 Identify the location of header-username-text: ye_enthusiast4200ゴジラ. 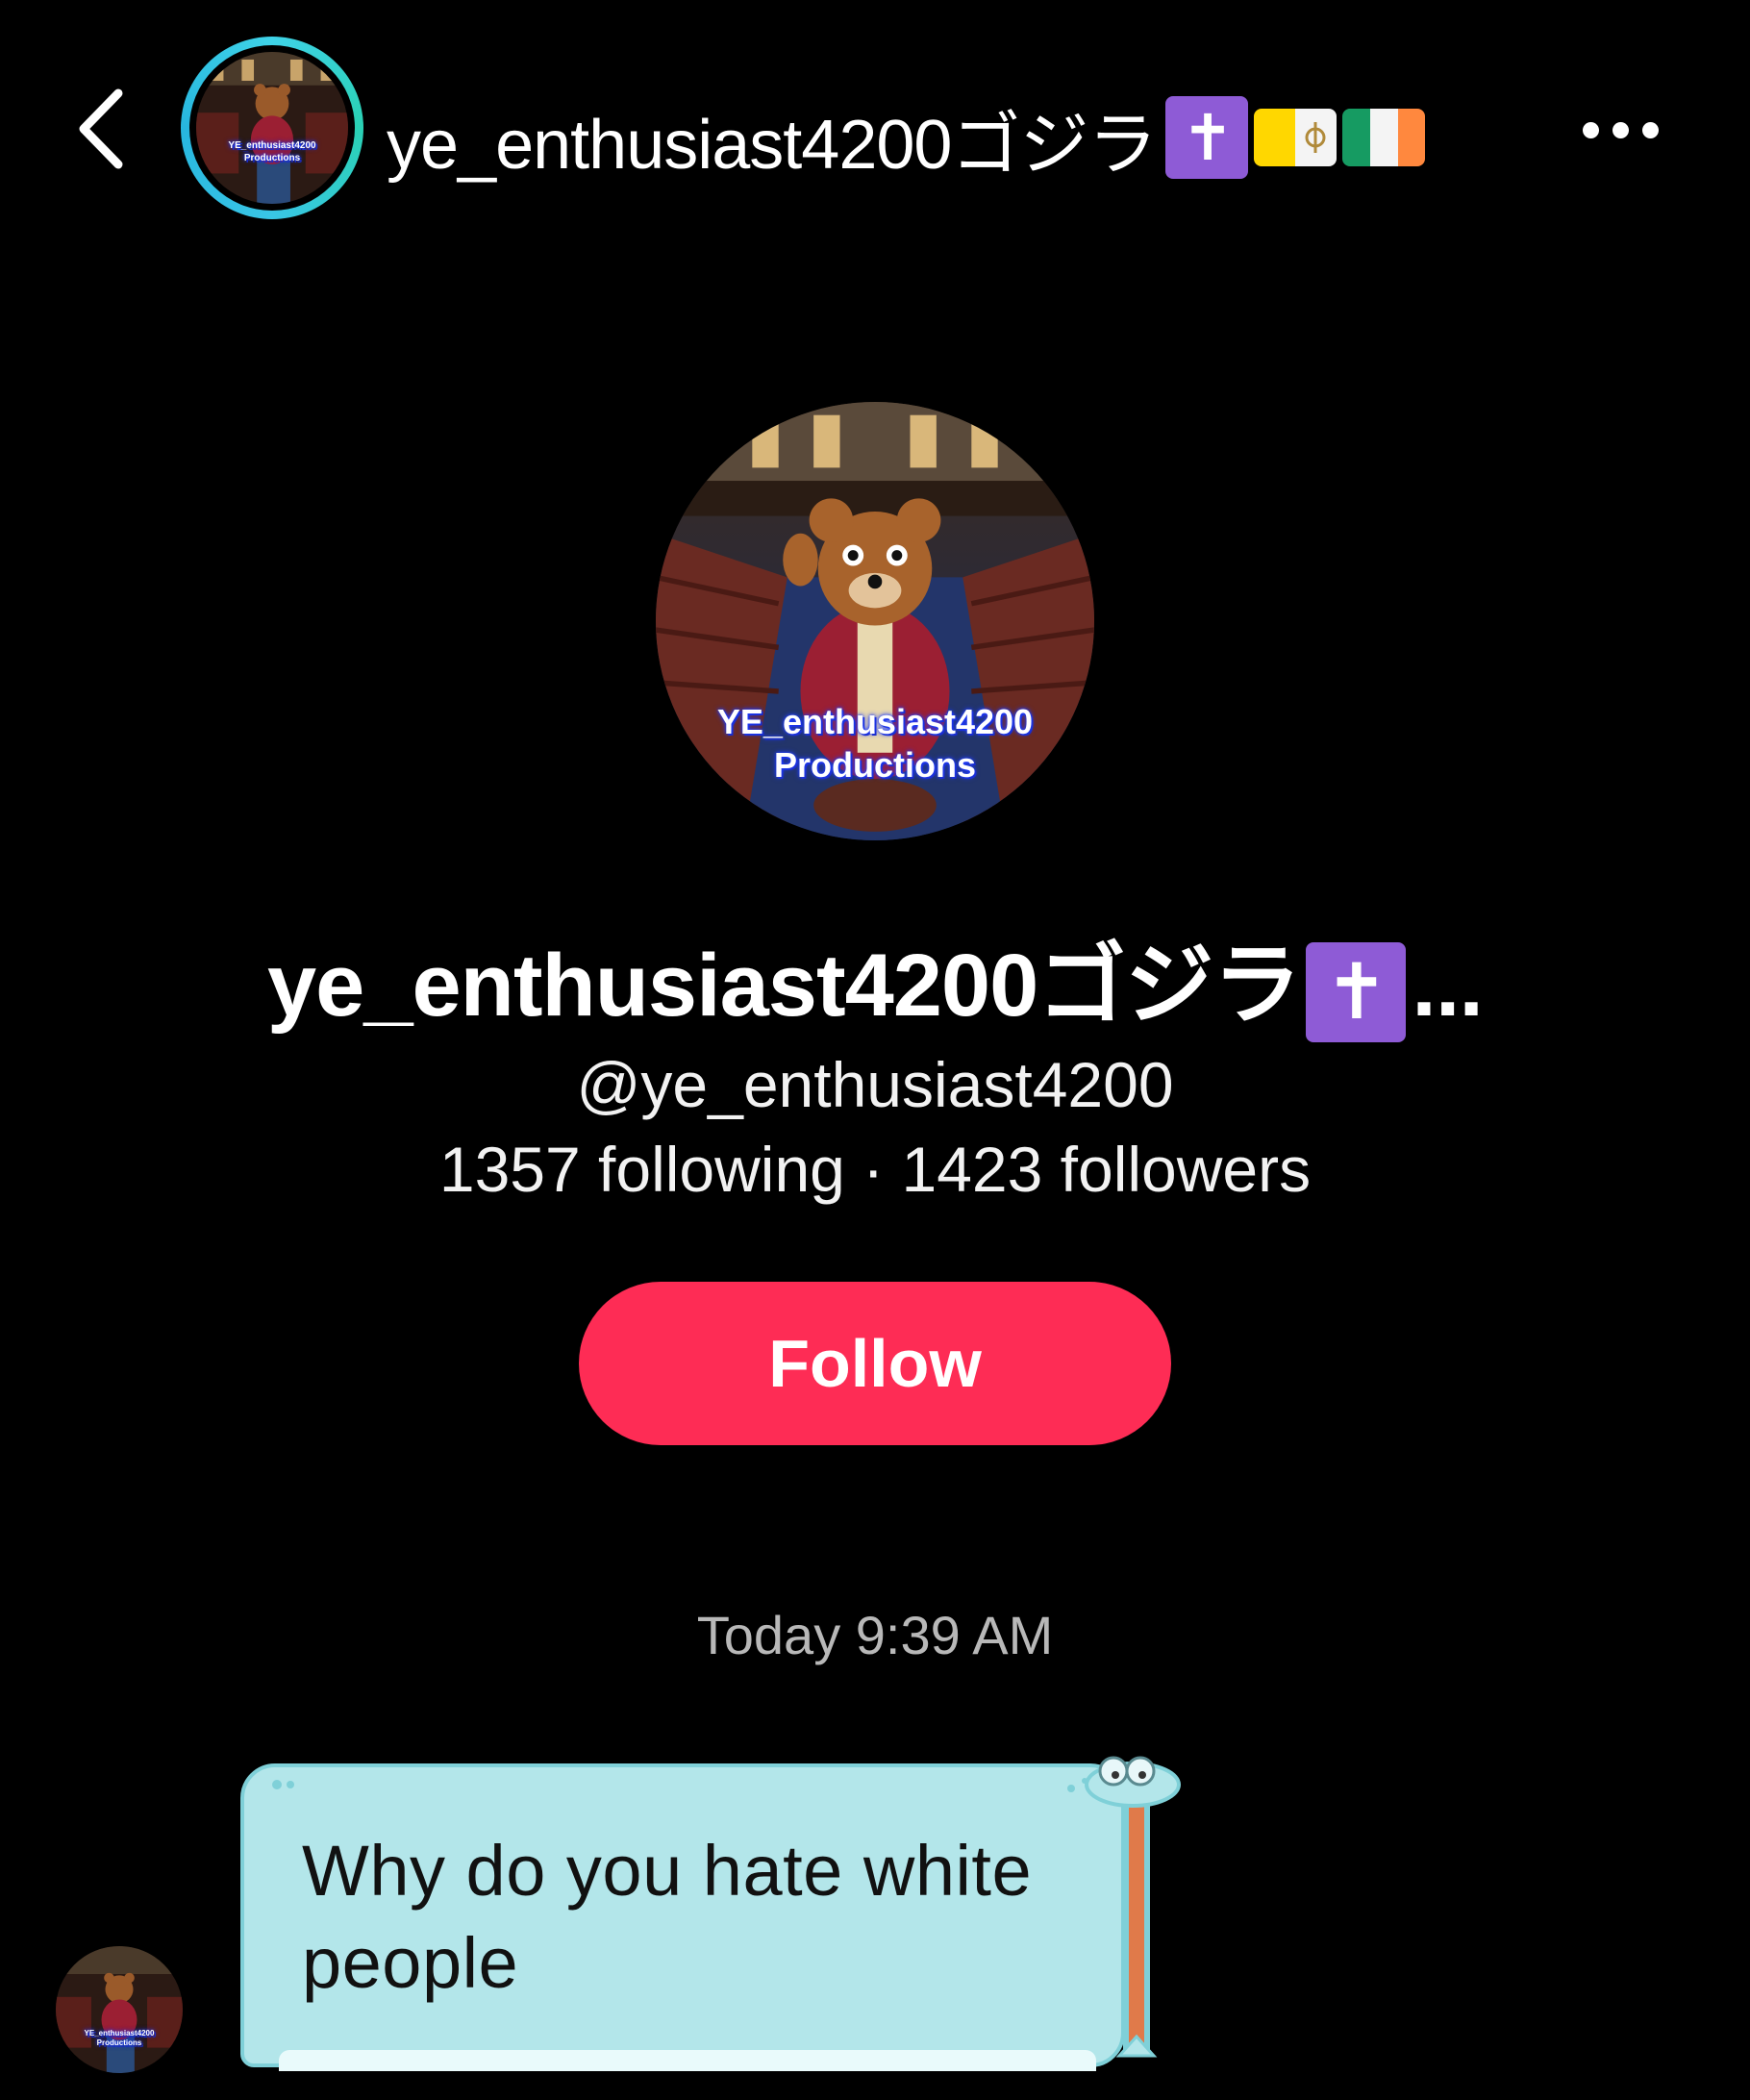
(772, 145).